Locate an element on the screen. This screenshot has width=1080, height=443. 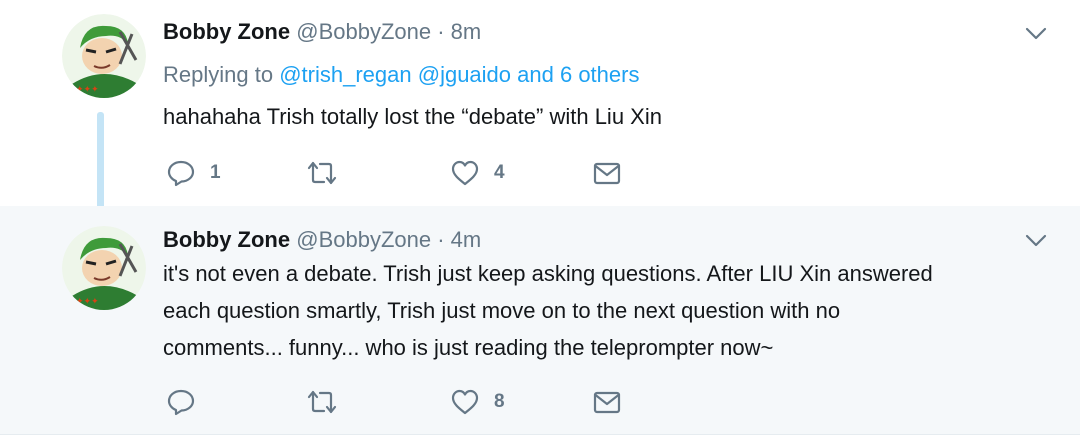
timestamp: 8m is located at coordinates (466, 31).